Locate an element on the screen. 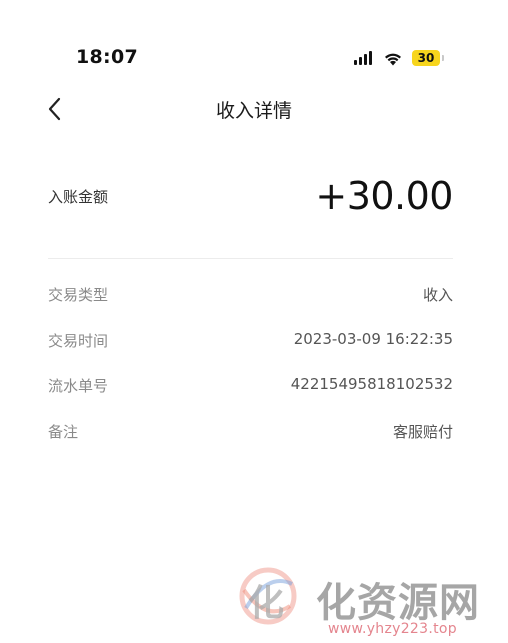  status-time: 18:07 is located at coordinates (107, 57).